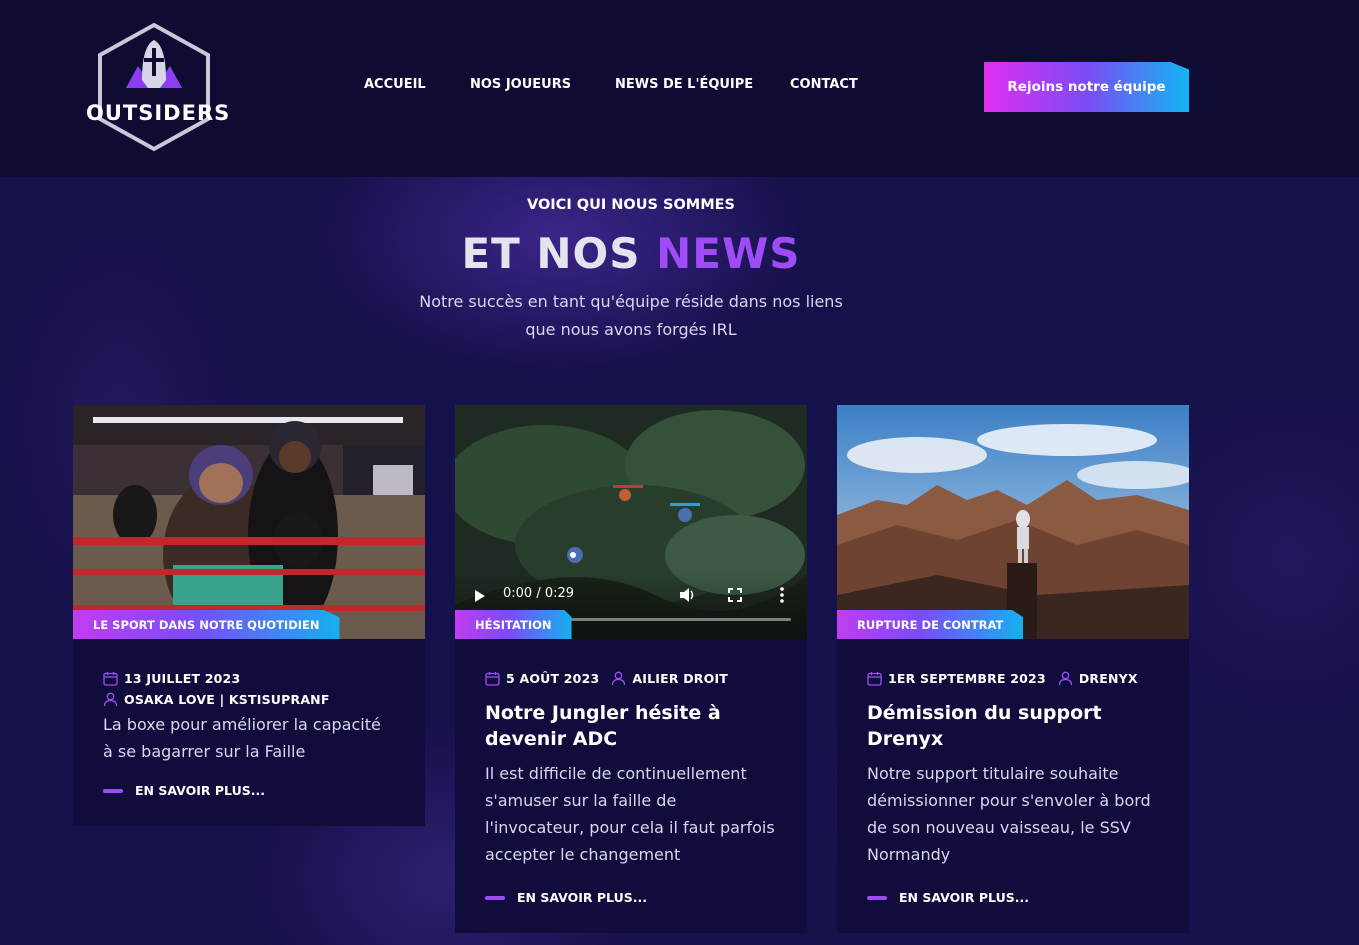 The image size is (1359, 945). Describe the element at coordinates (513, 624) in the screenshot. I see `card-category-tag: HÉSITATION` at that location.